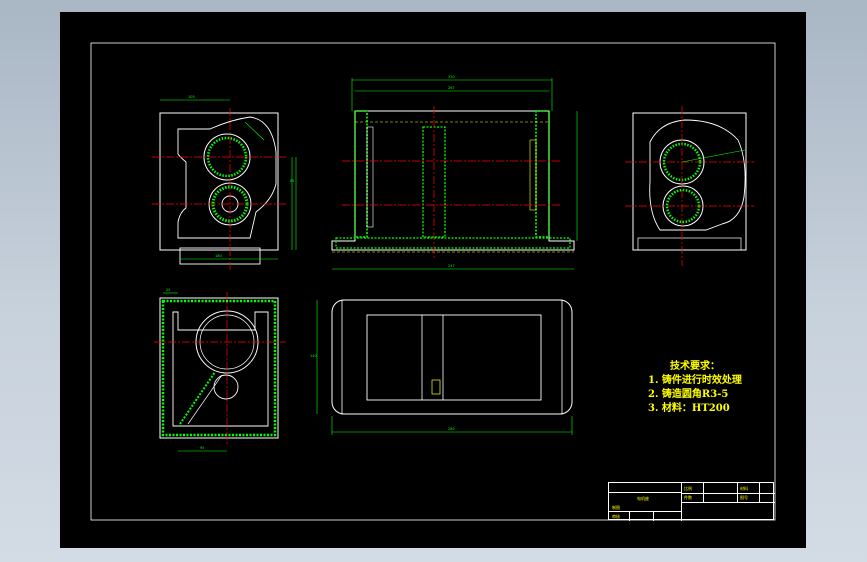 This screenshot has width=867, height=562. I want to click on bottom-left-rib-a, so click(197, 398).